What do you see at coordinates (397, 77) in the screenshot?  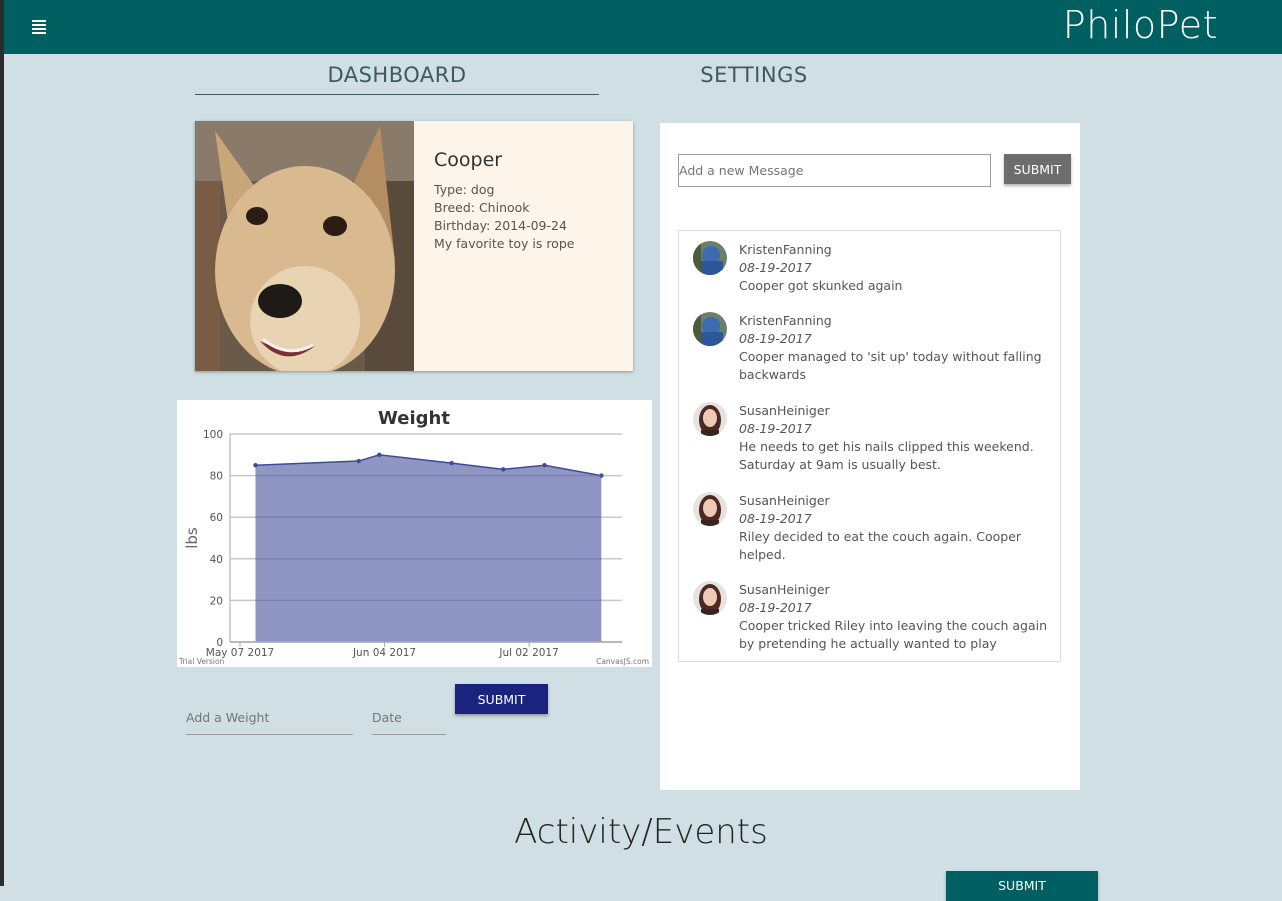 I see `tab-dashboard: DASHBOARD` at bounding box center [397, 77].